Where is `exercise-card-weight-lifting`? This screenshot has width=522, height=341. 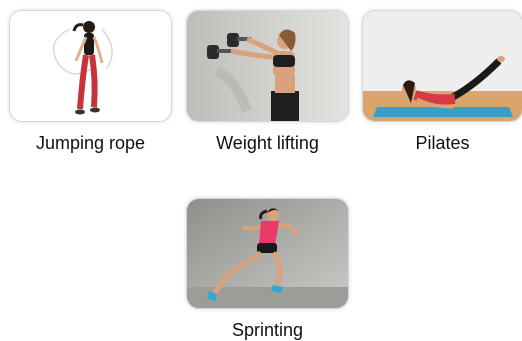
exercise-card-weight-lifting is located at coordinates (267, 66).